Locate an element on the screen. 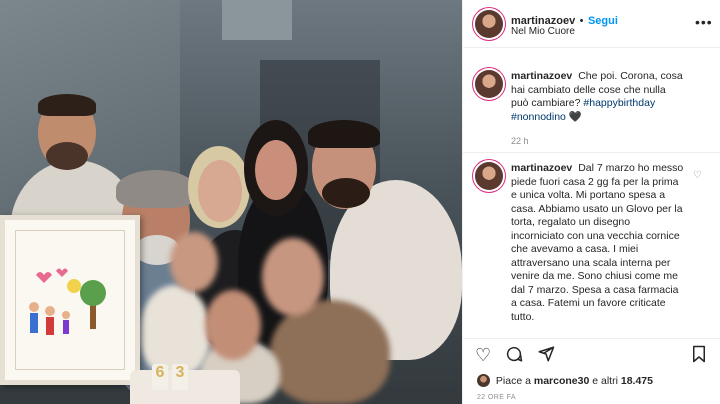  hair-man-left is located at coordinates (67, 105).